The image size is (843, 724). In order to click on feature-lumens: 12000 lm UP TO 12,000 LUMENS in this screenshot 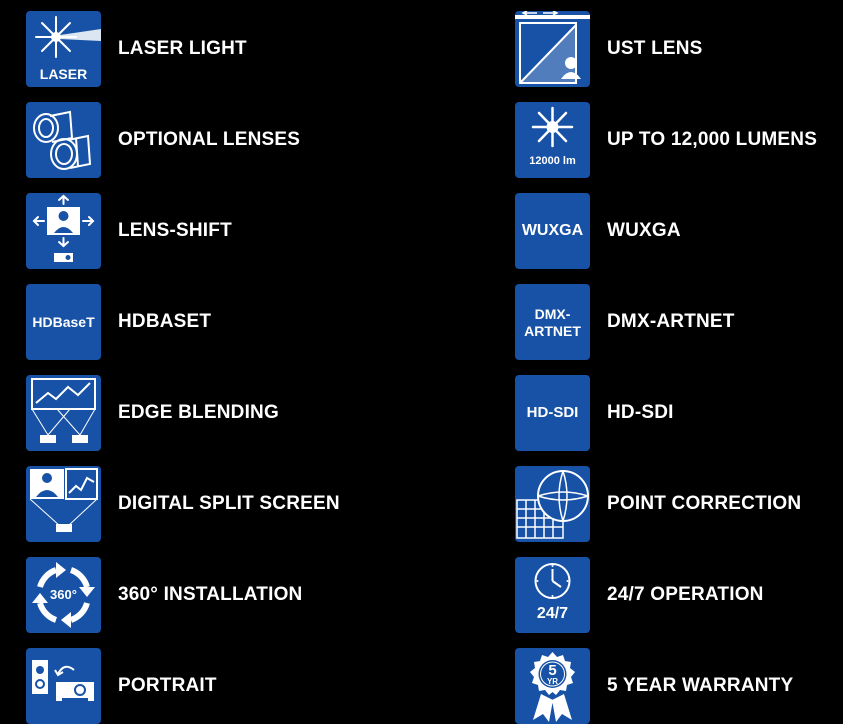, I will do `click(666, 140)`.